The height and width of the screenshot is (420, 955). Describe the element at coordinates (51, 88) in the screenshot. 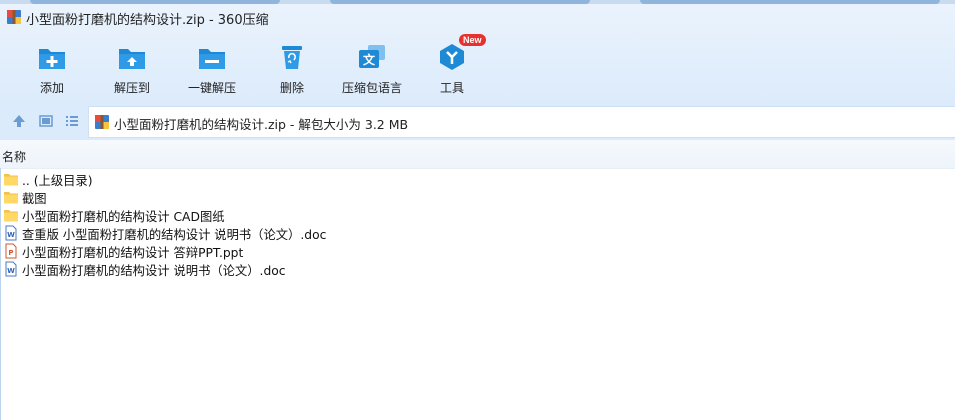

I see `add-button-label: 添加` at that location.